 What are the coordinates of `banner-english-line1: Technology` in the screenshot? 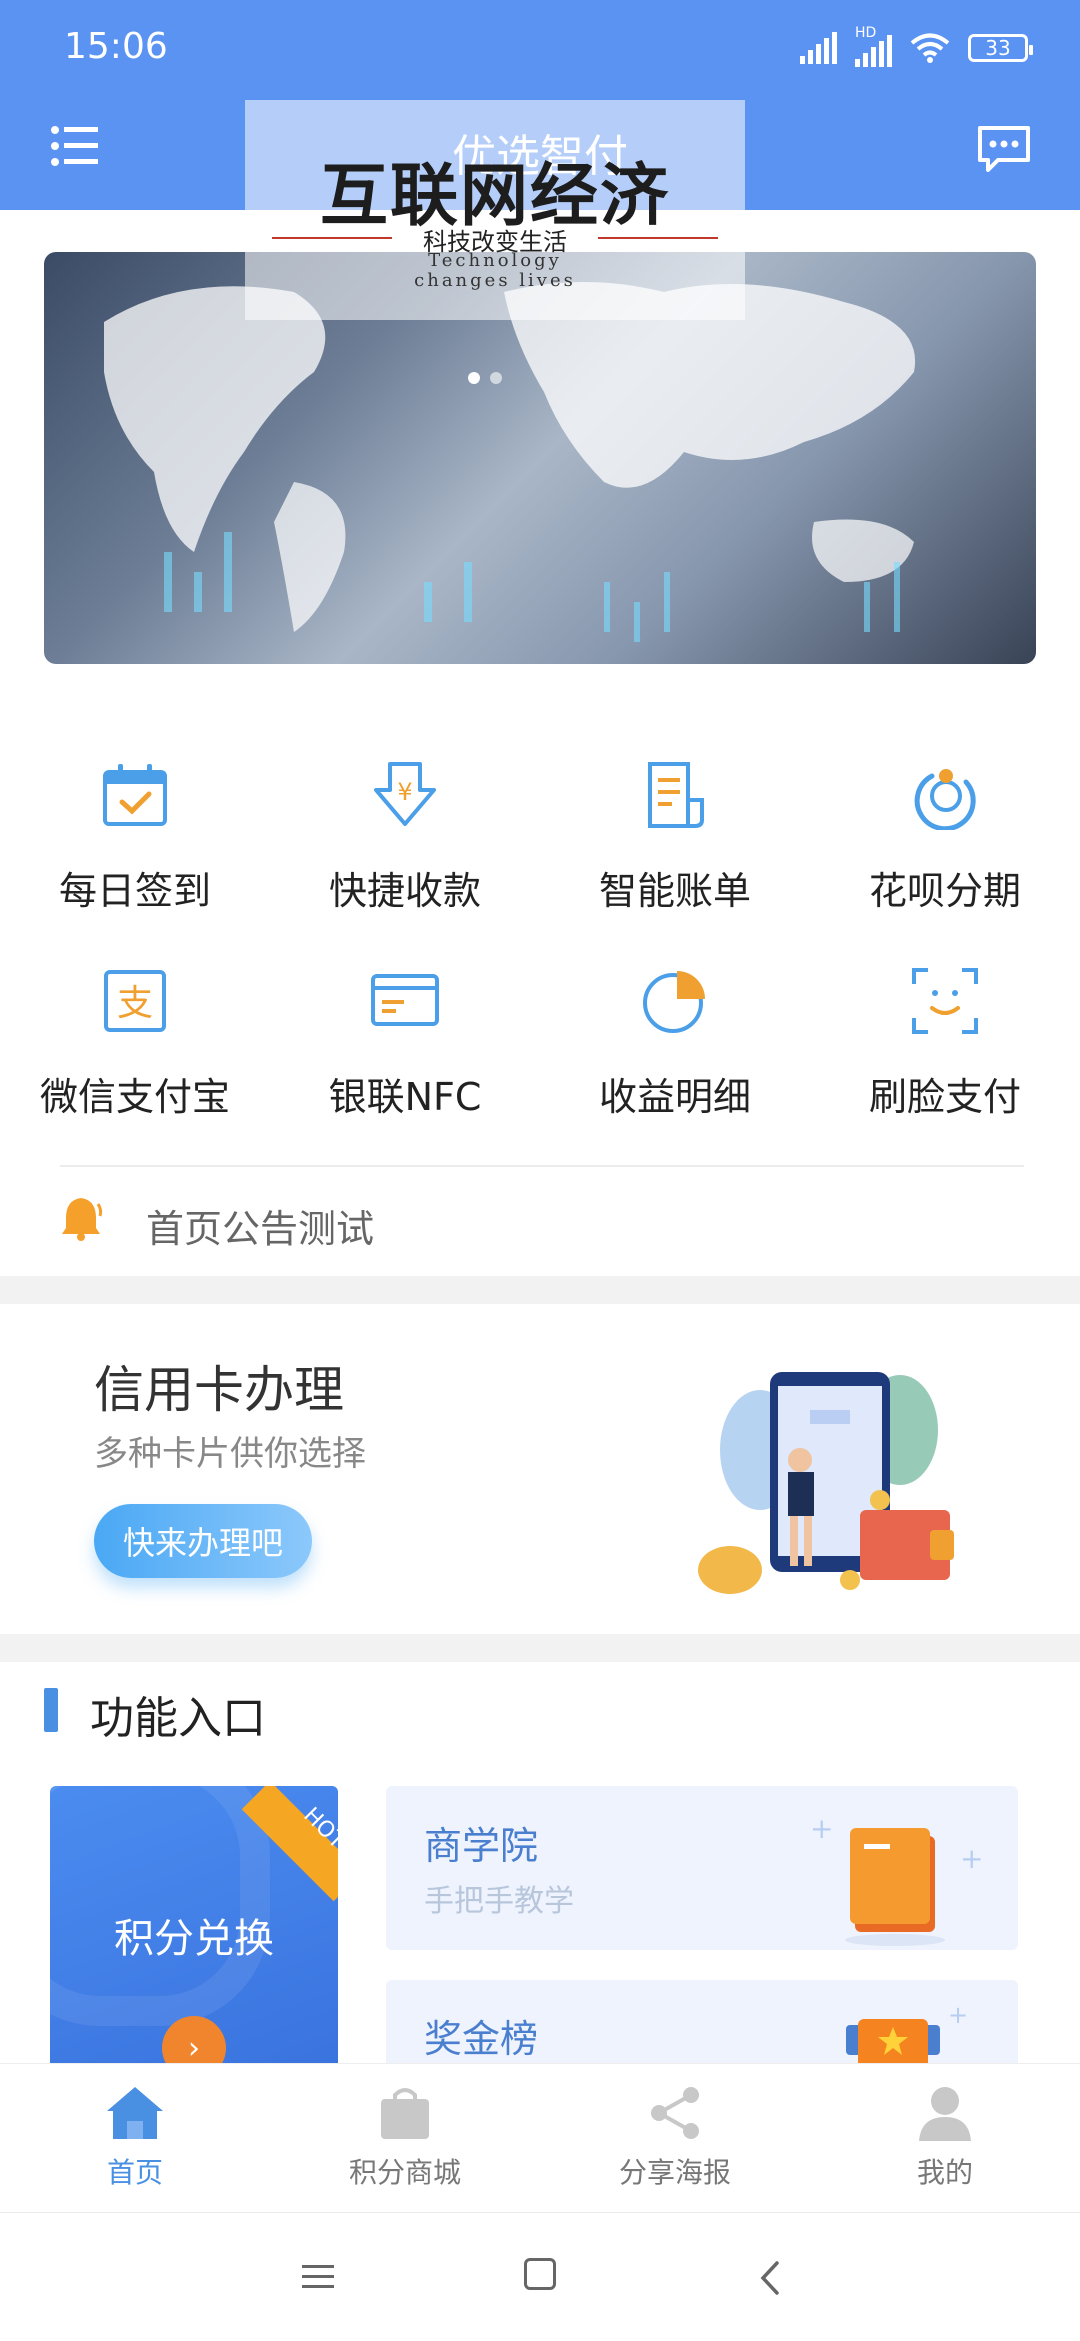 It's located at (495, 260).